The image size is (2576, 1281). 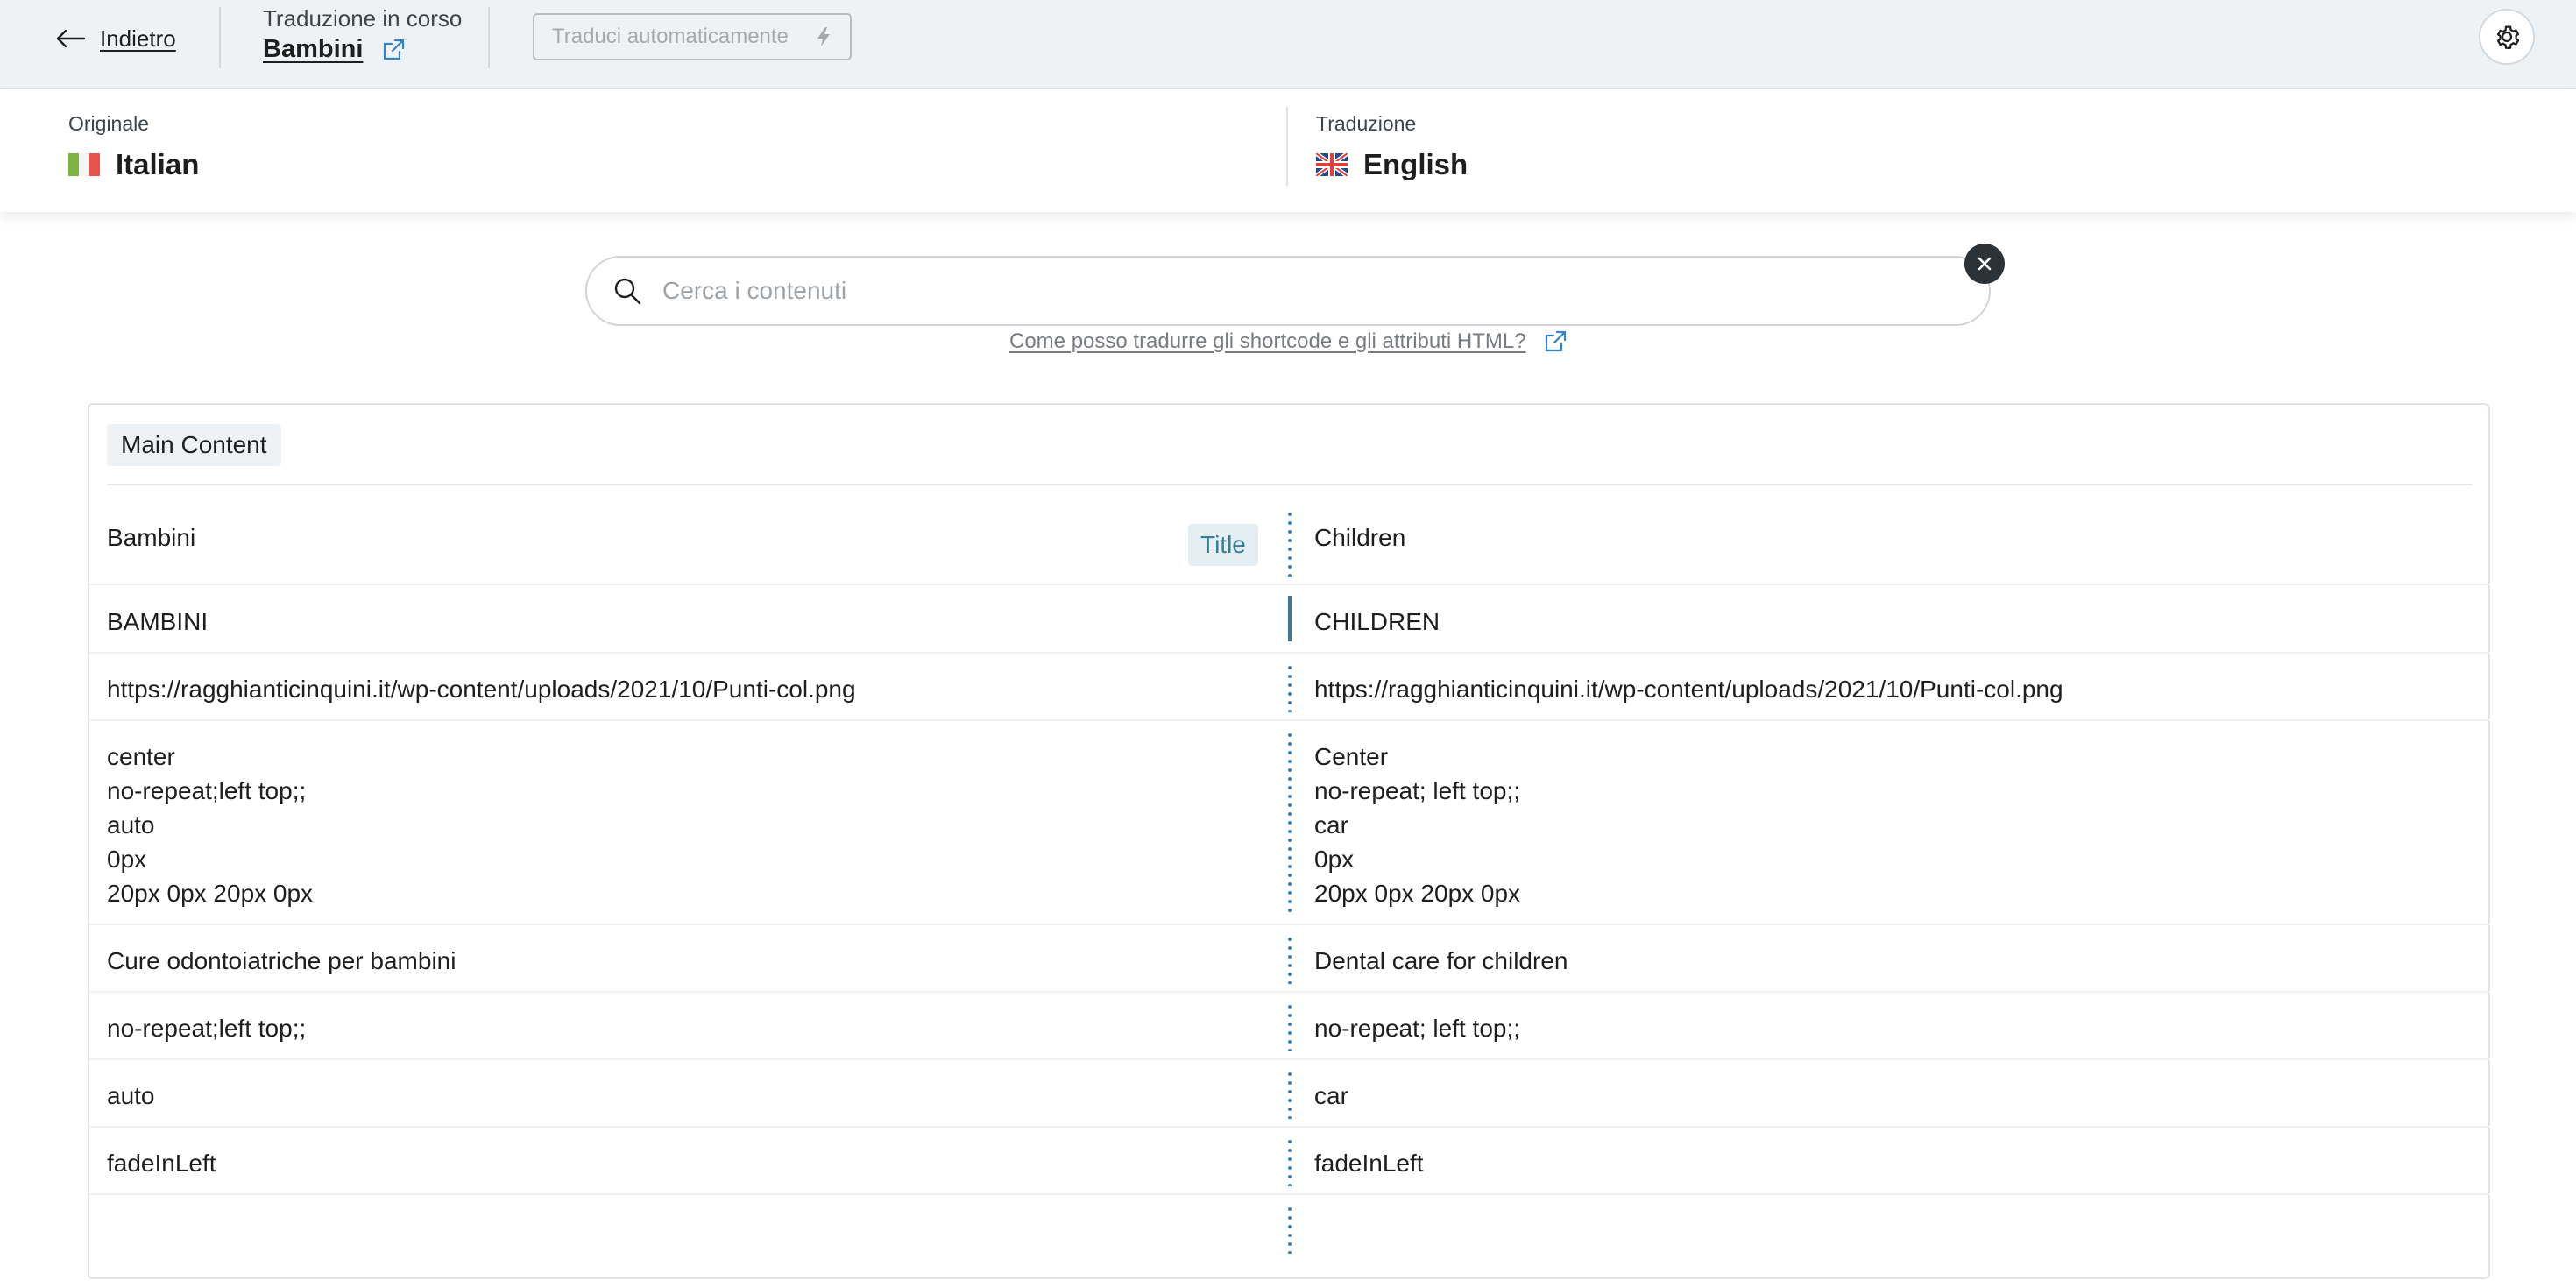 I want to click on italy-flag-icon, so click(x=84, y=164).